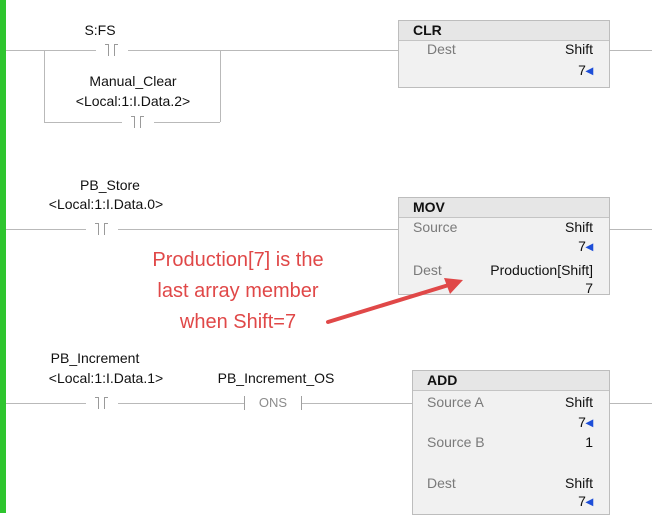 The image size is (652, 515). I want to click on mov-source-tag: Shift, so click(578, 227).